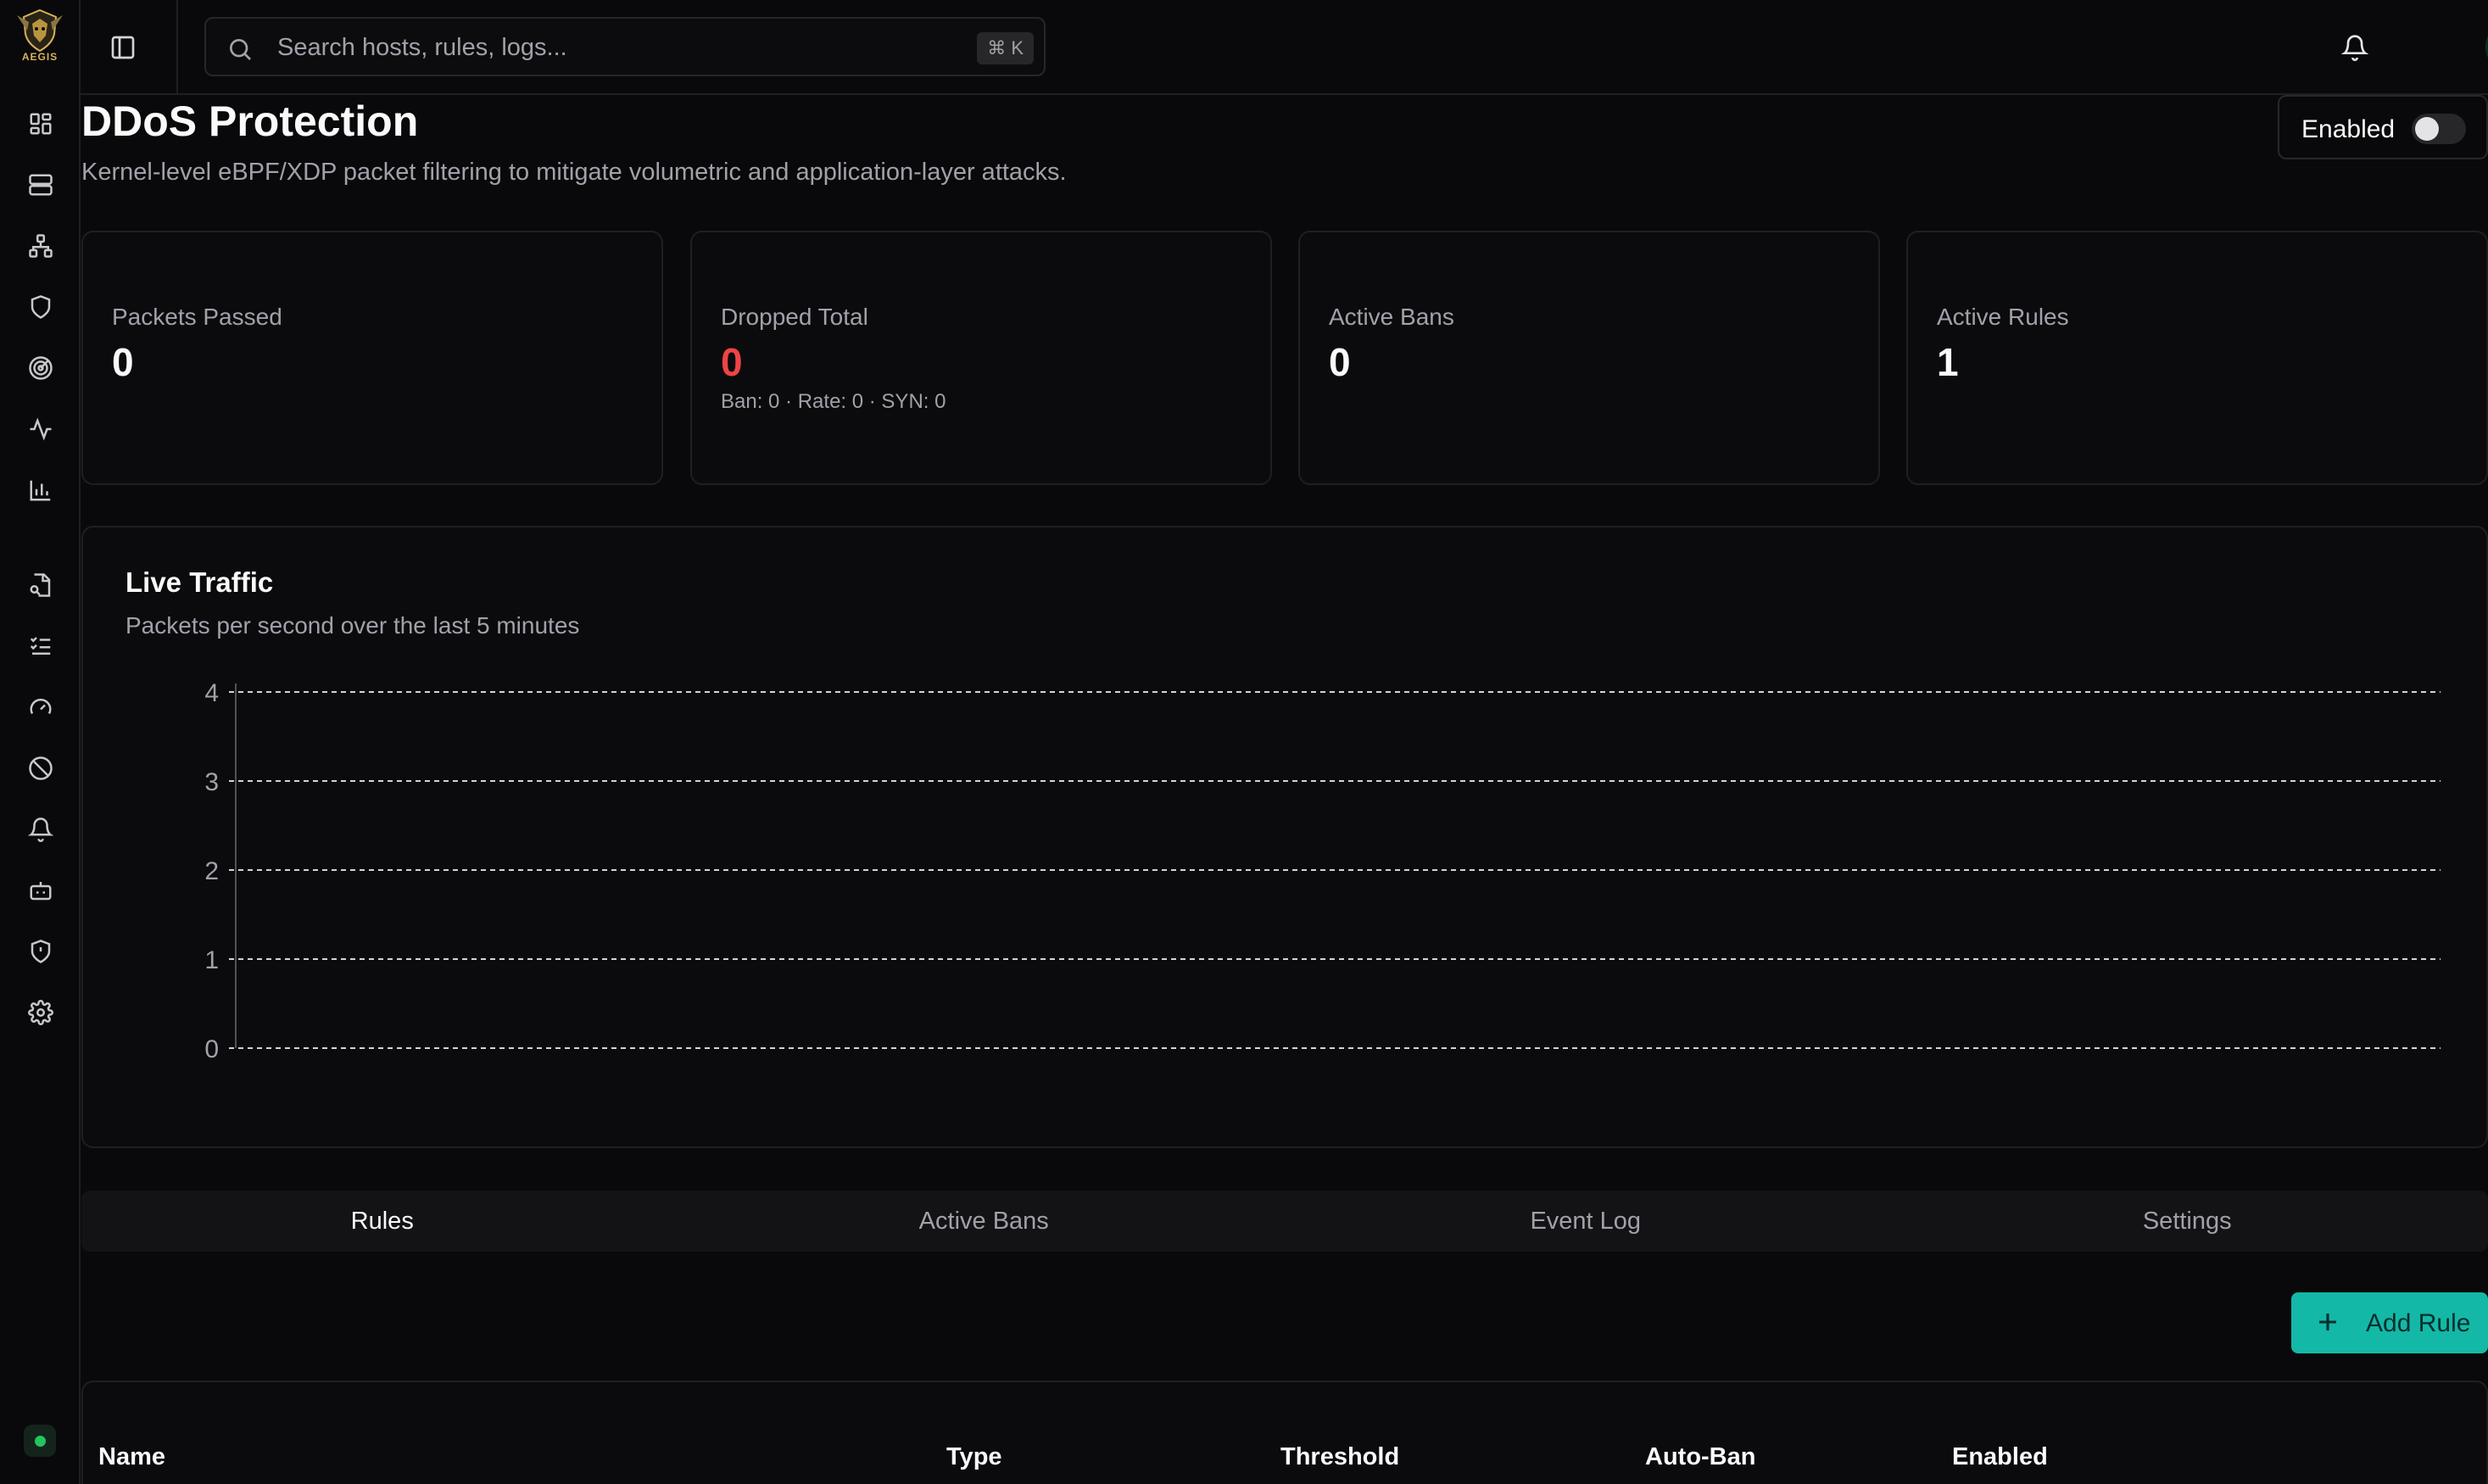  What do you see at coordinates (1005, 48) in the screenshot?
I see `search-shortcut-badge: ⌘ K` at bounding box center [1005, 48].